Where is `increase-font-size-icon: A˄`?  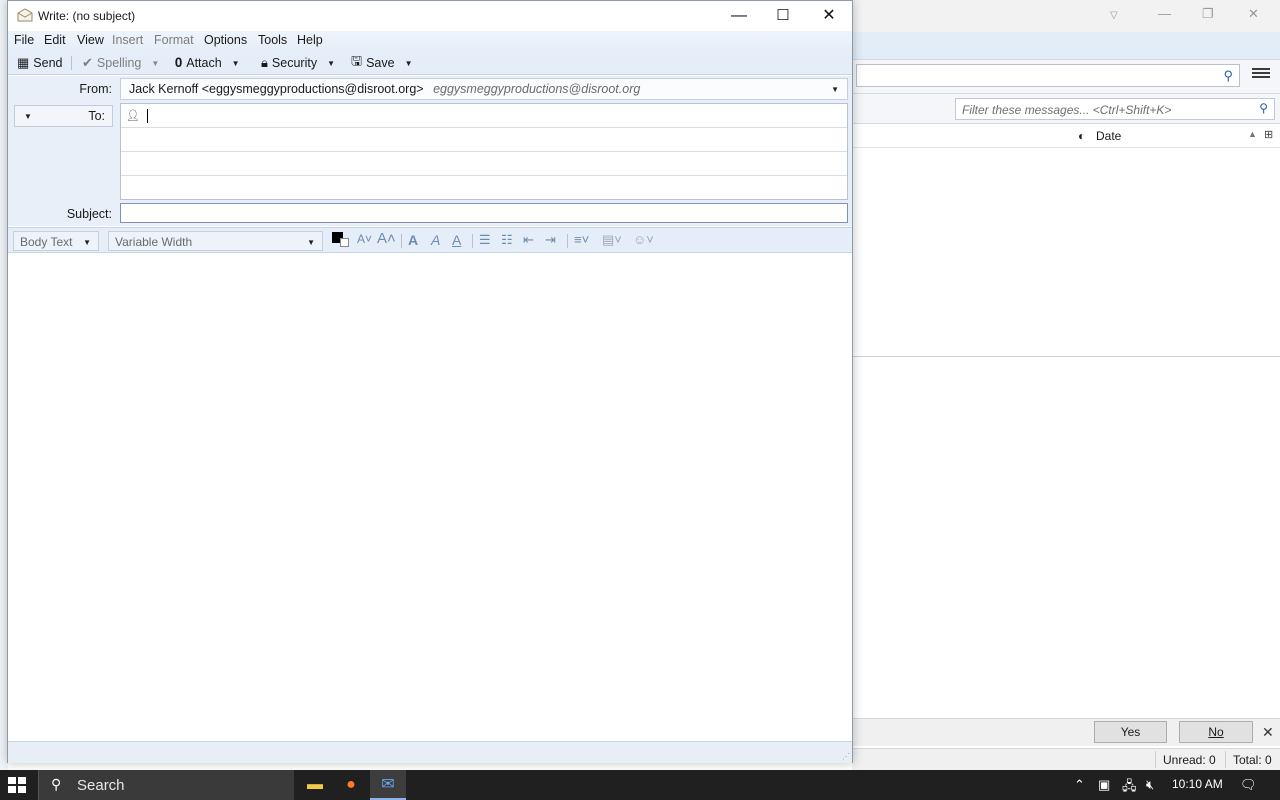 increase-font-size-icon: A˄ is located at coordinates (386, 238).